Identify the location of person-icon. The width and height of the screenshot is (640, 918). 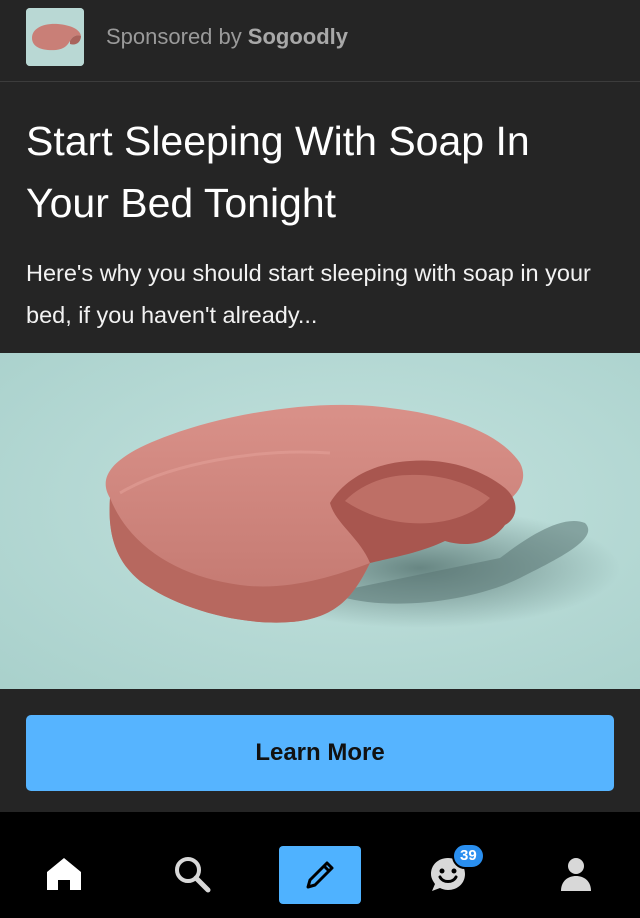
(576, 874).